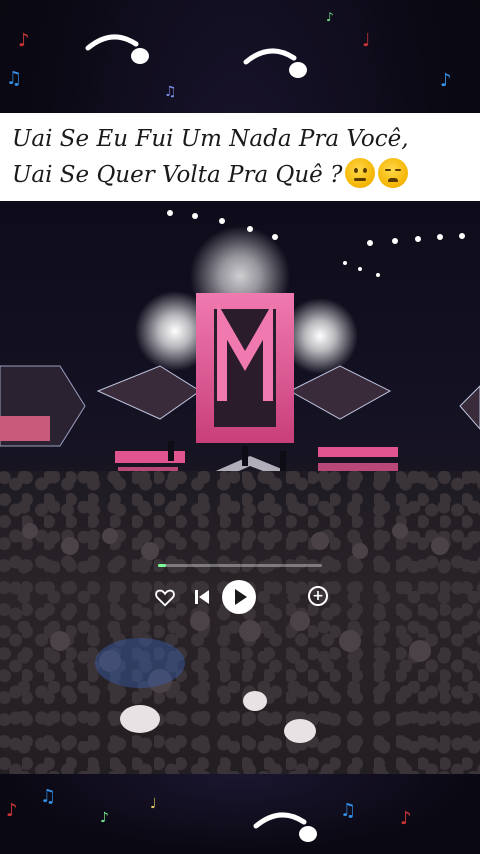  I want to click on caption-line-2: Uai Se Quer Volta Pra Quê ?, so click(240, 175).